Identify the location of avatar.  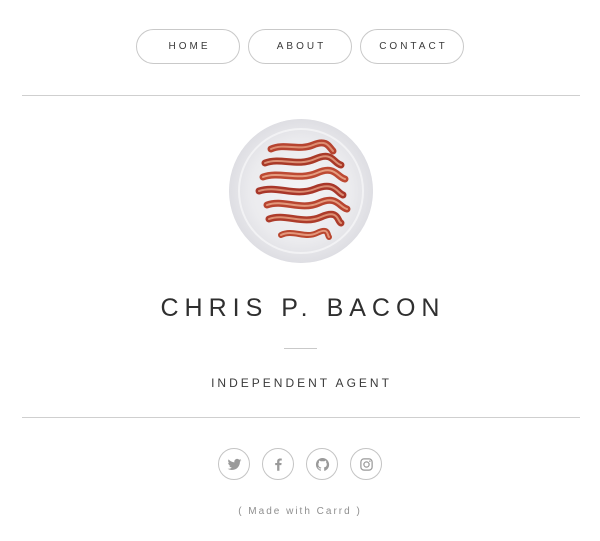
(301, 191).